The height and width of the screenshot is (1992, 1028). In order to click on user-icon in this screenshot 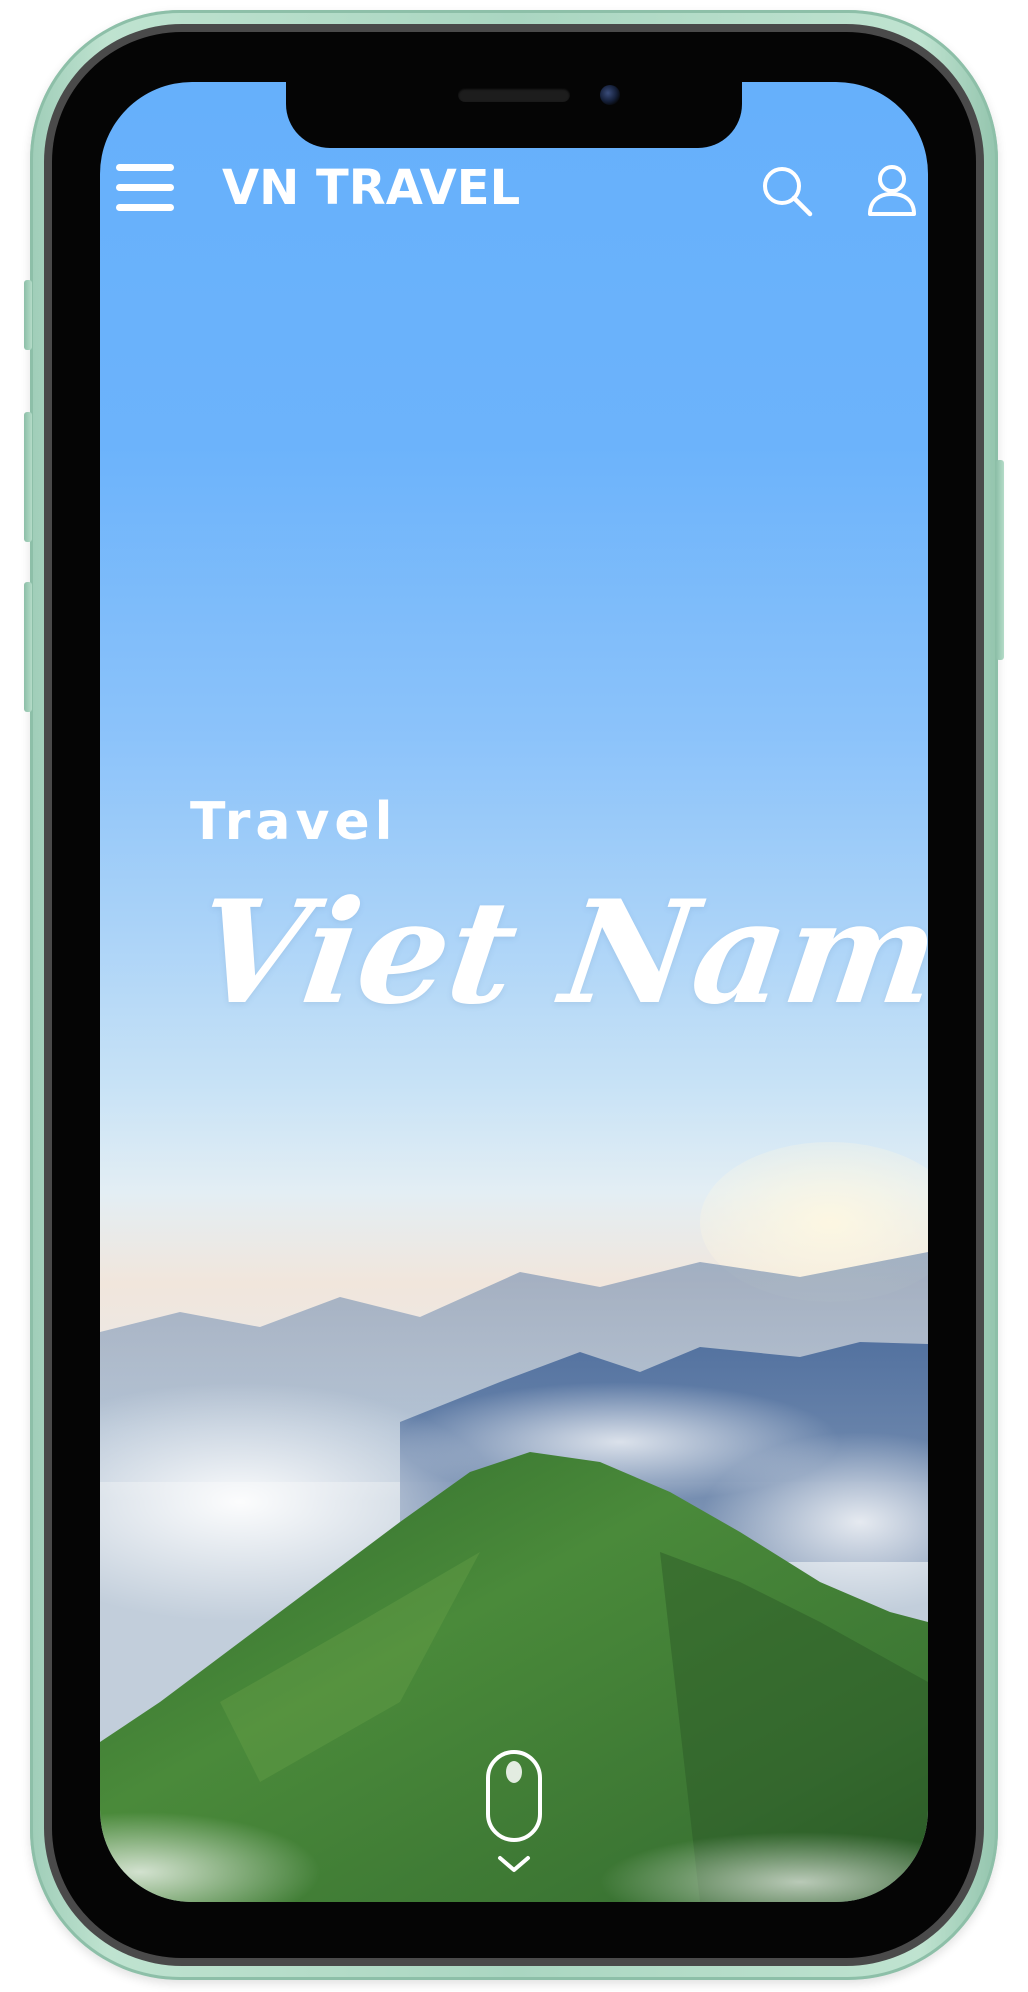, I will do `click(892, 191)`.